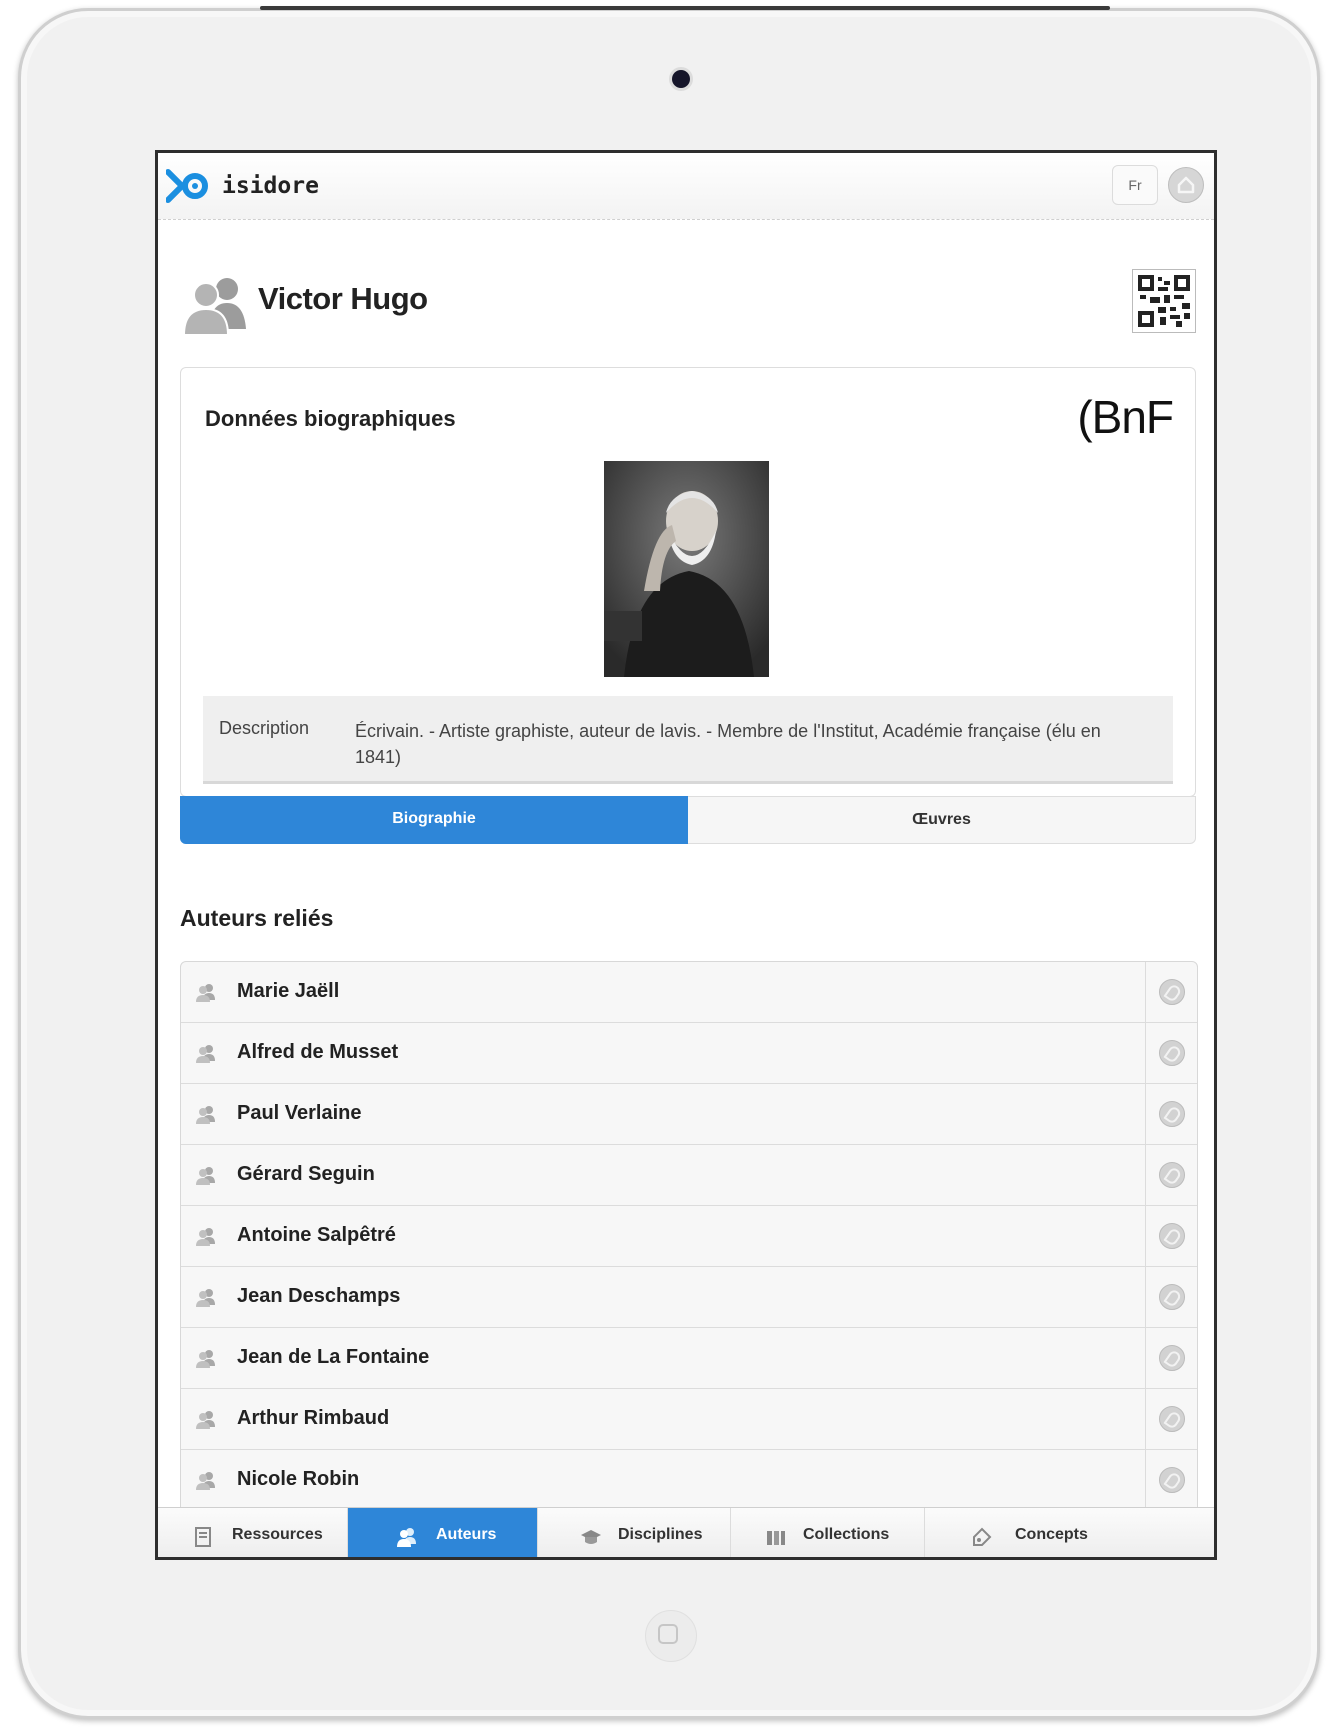 The height and width of the screenshot is (1727, 1340). What do you see at coordinates (668, 1634) in the screenshot?
I see `home-button-square-icon` at bounding box center [668, 1634].